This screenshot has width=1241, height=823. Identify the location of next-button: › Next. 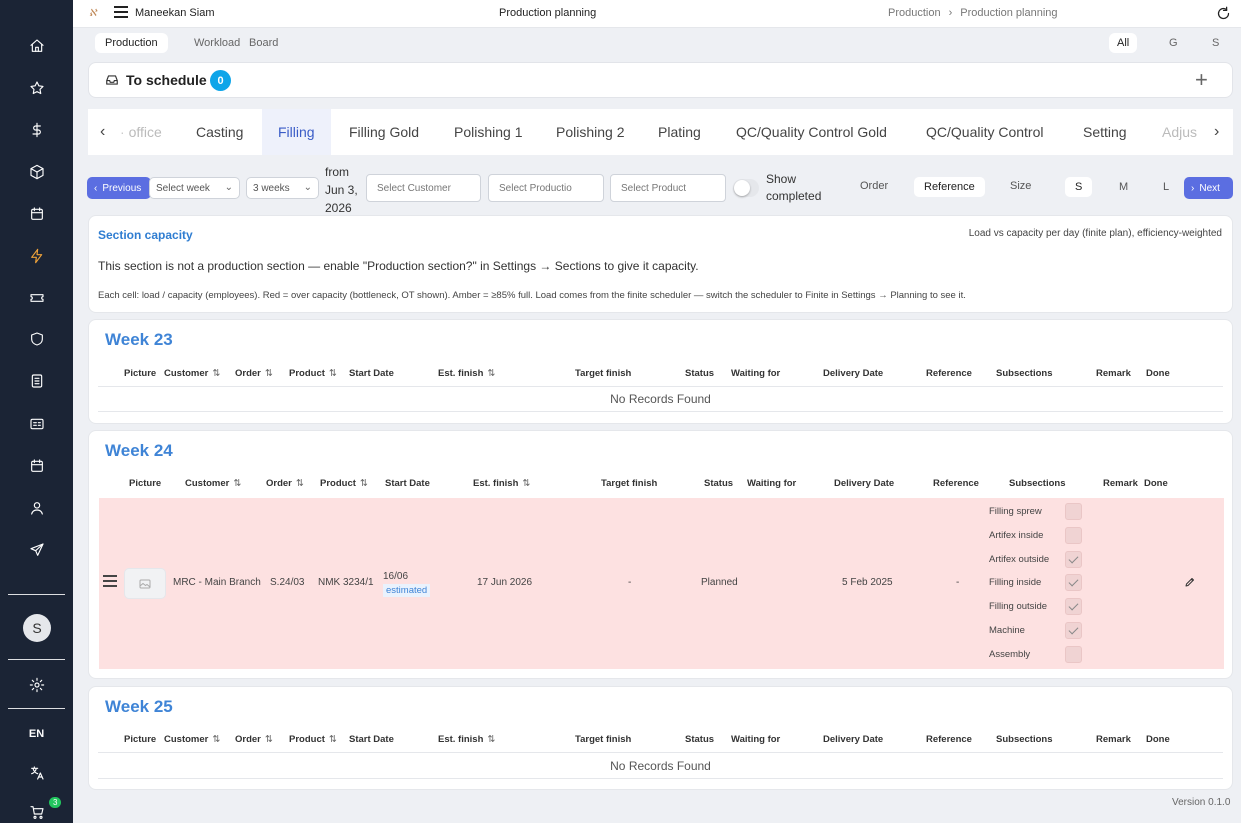
(1208, 188).